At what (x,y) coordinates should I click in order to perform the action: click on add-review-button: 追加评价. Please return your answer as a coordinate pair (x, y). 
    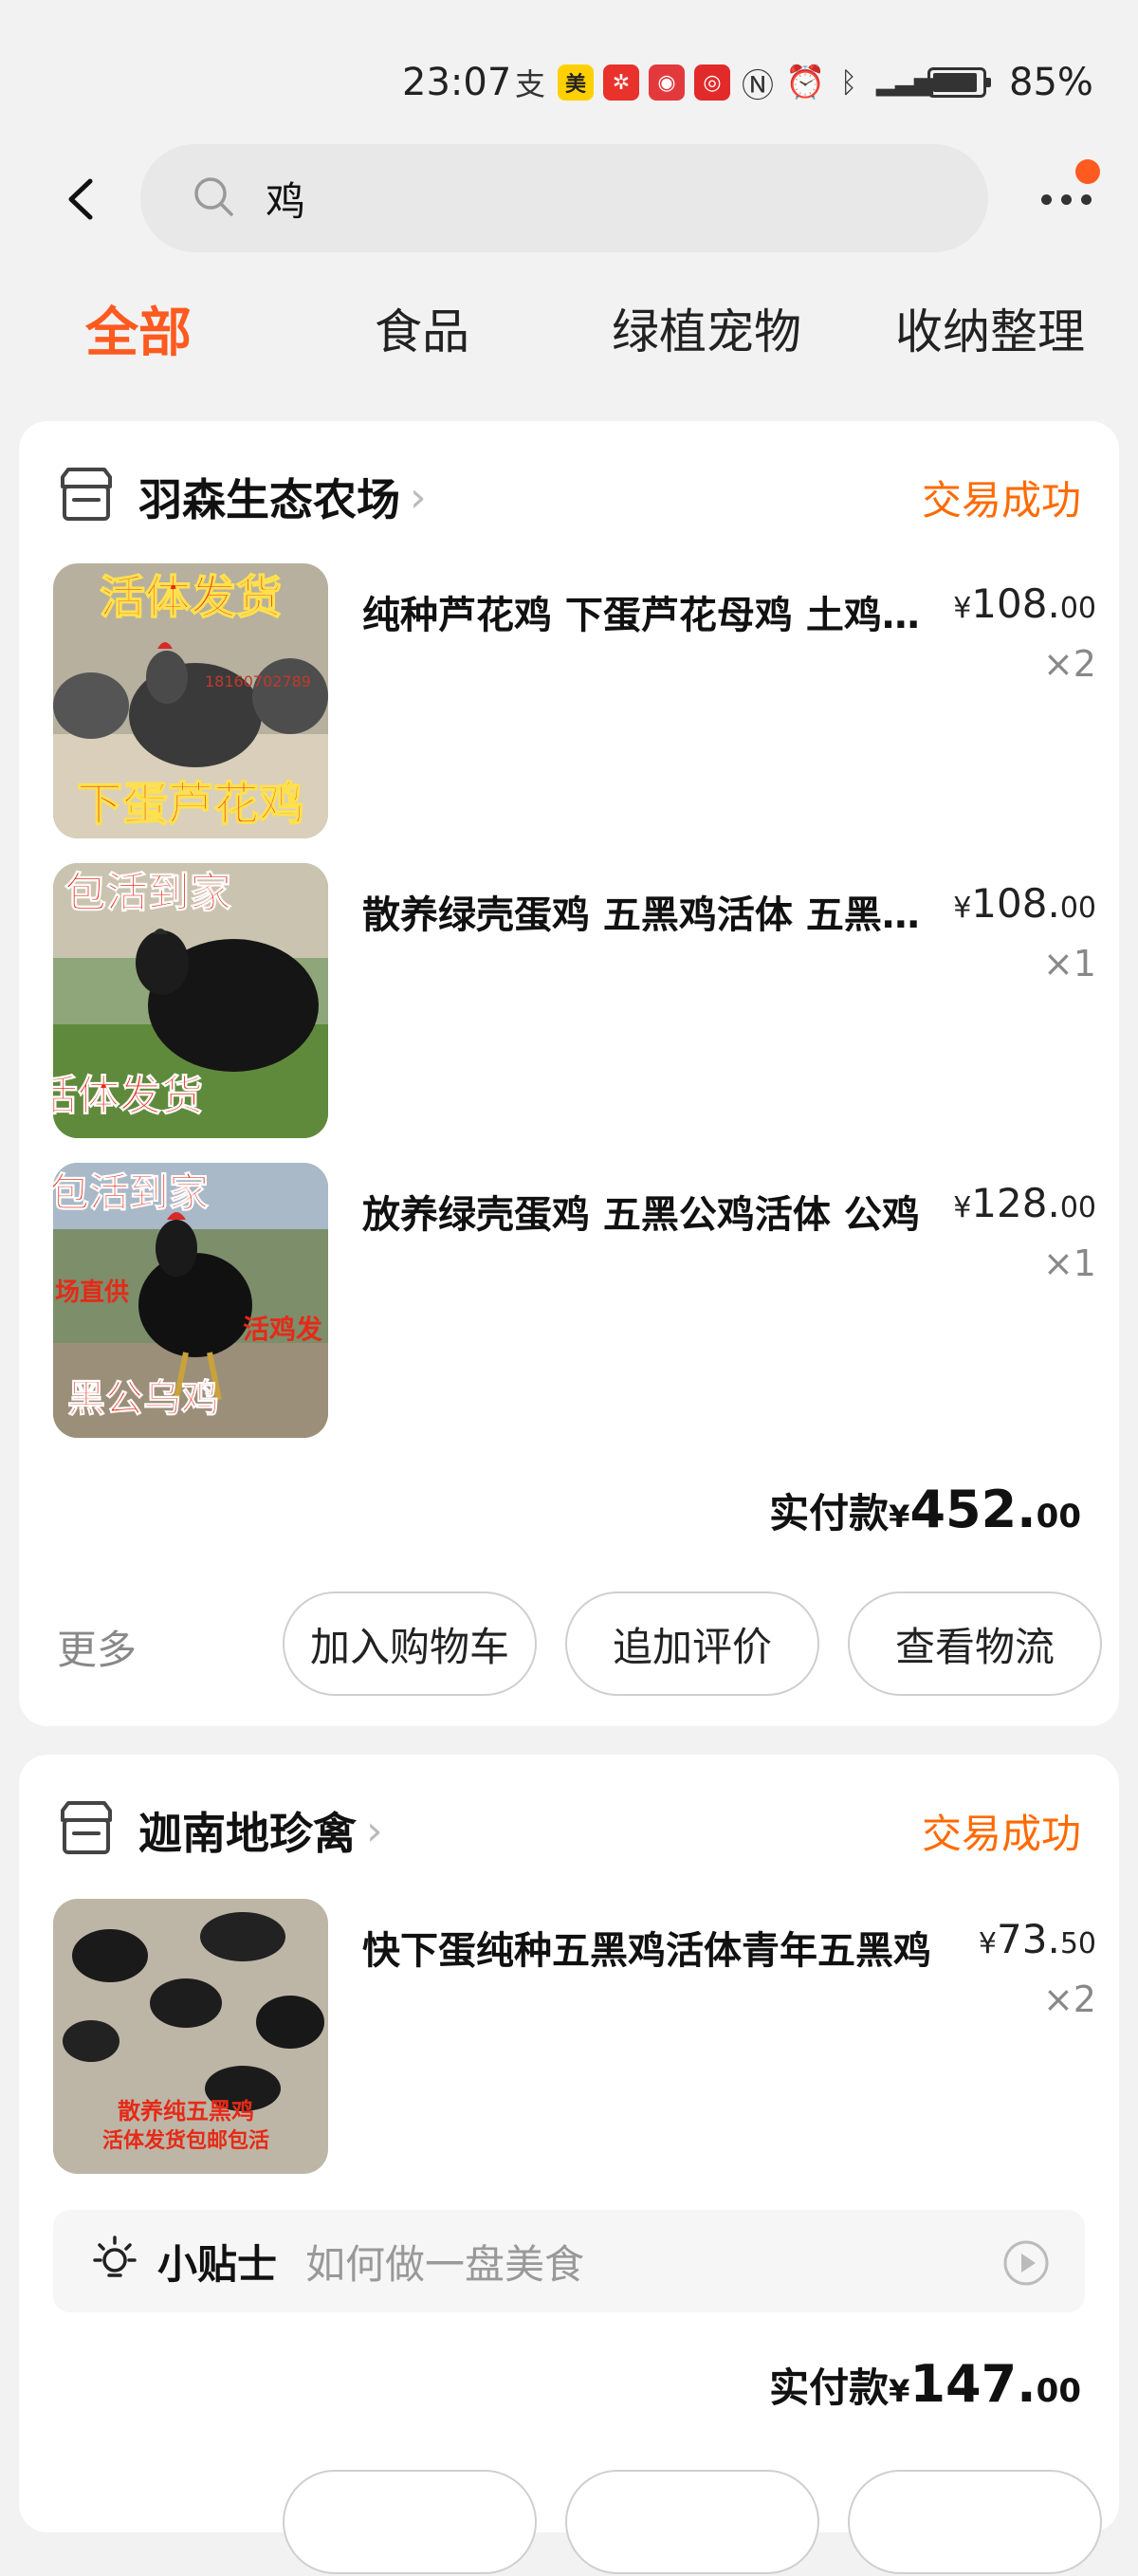
    Looking at the image, I should click on (692, 1644).